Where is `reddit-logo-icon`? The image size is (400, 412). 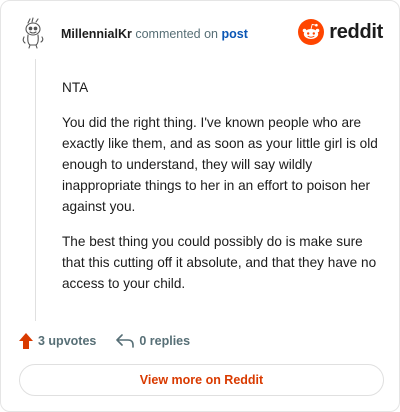
reddit-logo-icon is located at coordinates (311, 32).